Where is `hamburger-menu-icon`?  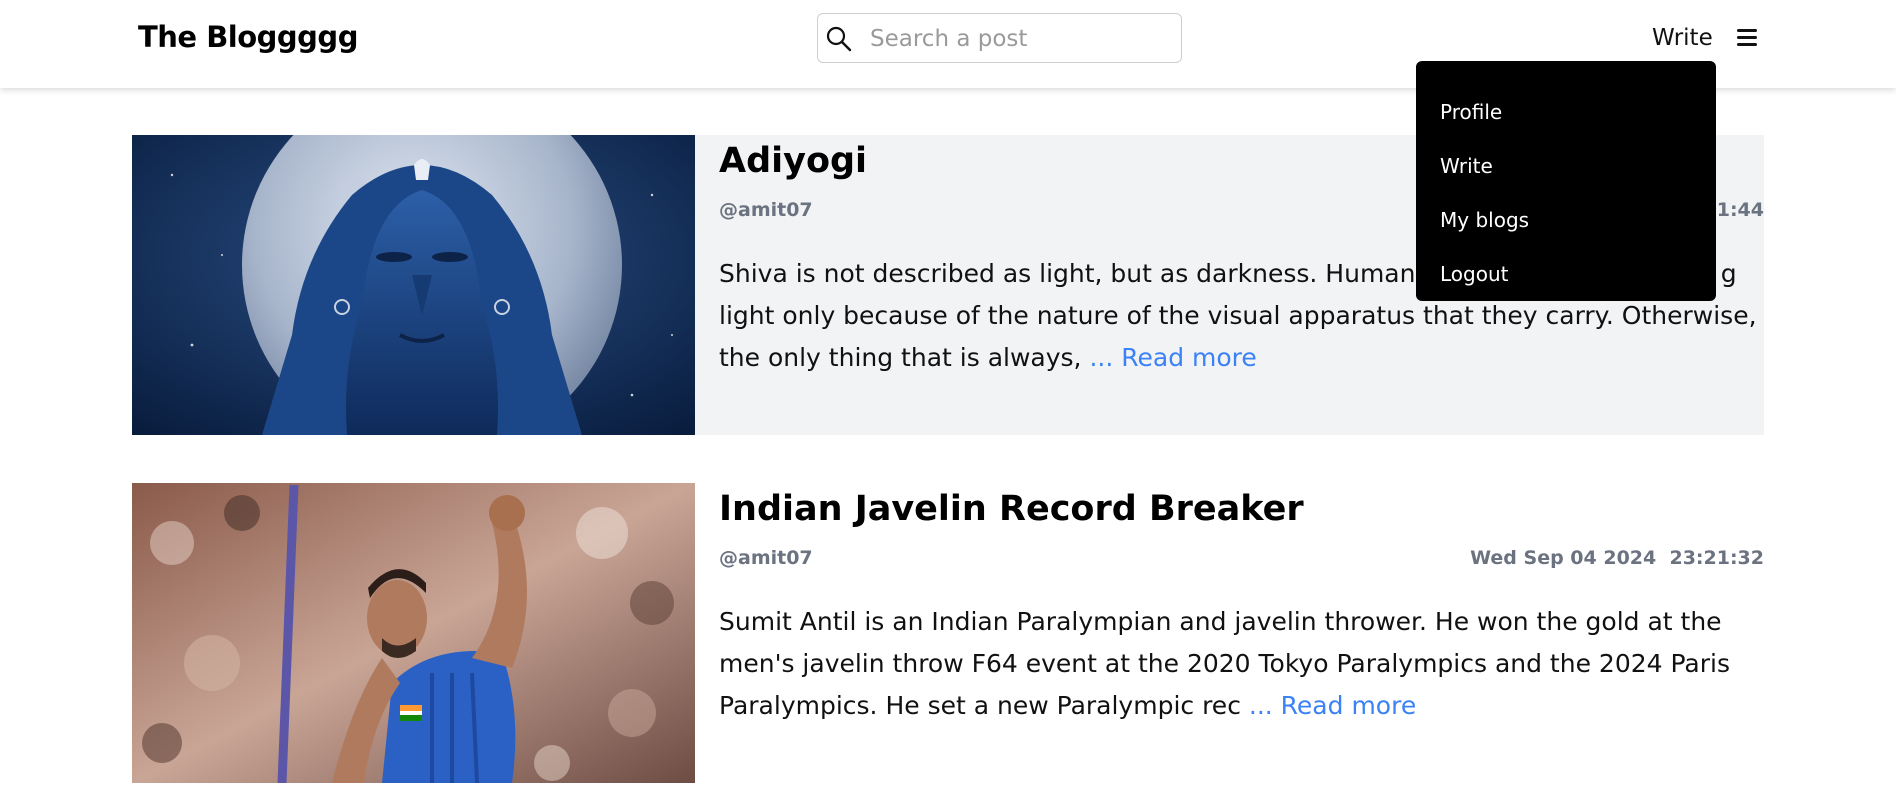
hamburger-menu-icon is located at coordinates (1747, 37).